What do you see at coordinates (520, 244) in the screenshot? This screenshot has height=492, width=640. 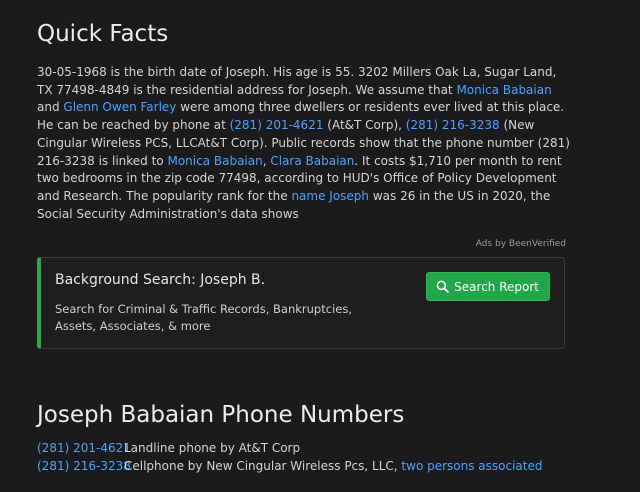 I see `ads-label: Ads by BeenVerified` at bounding box center [520, 244].